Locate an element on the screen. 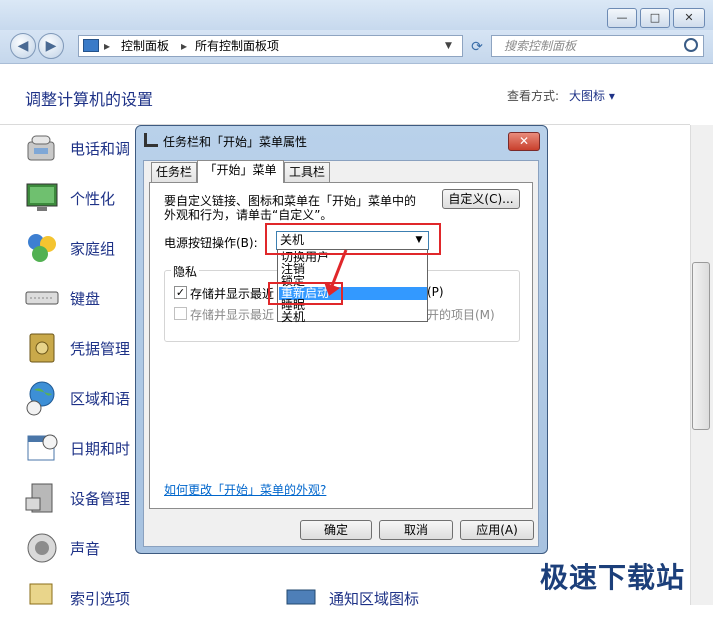 The width and height of the screenshot is (713, 620). privacy-recent-programs-checkbox: ✓ is located at coordinates (180, 292).